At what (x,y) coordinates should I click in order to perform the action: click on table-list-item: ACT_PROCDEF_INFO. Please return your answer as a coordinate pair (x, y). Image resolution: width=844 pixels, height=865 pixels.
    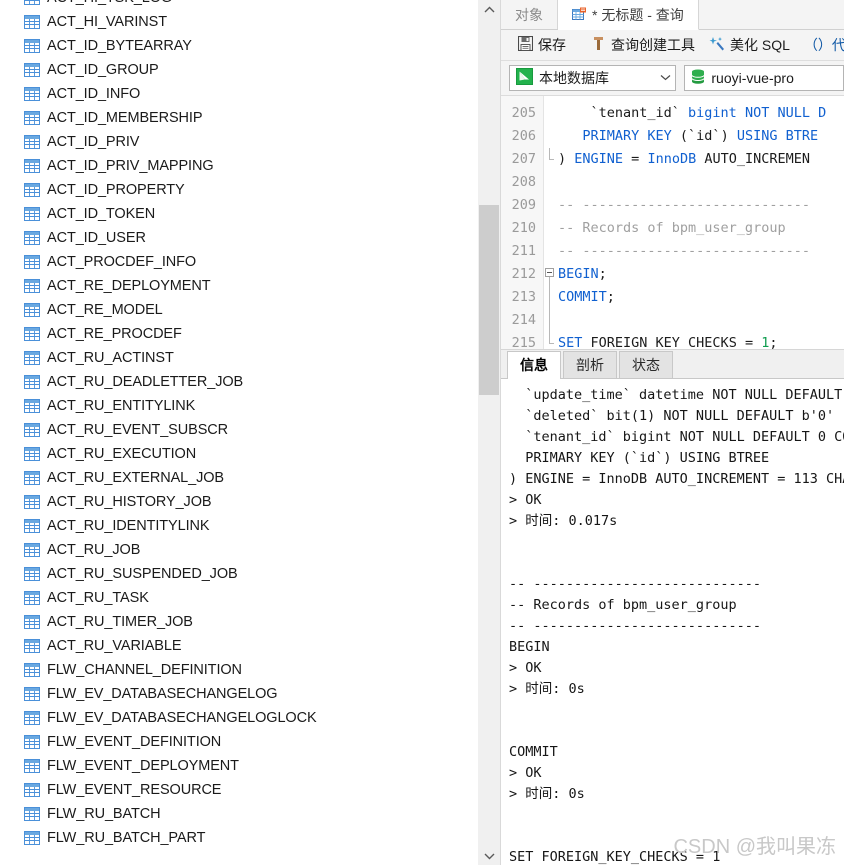
    Looking at the image, I should click on (239, 262).